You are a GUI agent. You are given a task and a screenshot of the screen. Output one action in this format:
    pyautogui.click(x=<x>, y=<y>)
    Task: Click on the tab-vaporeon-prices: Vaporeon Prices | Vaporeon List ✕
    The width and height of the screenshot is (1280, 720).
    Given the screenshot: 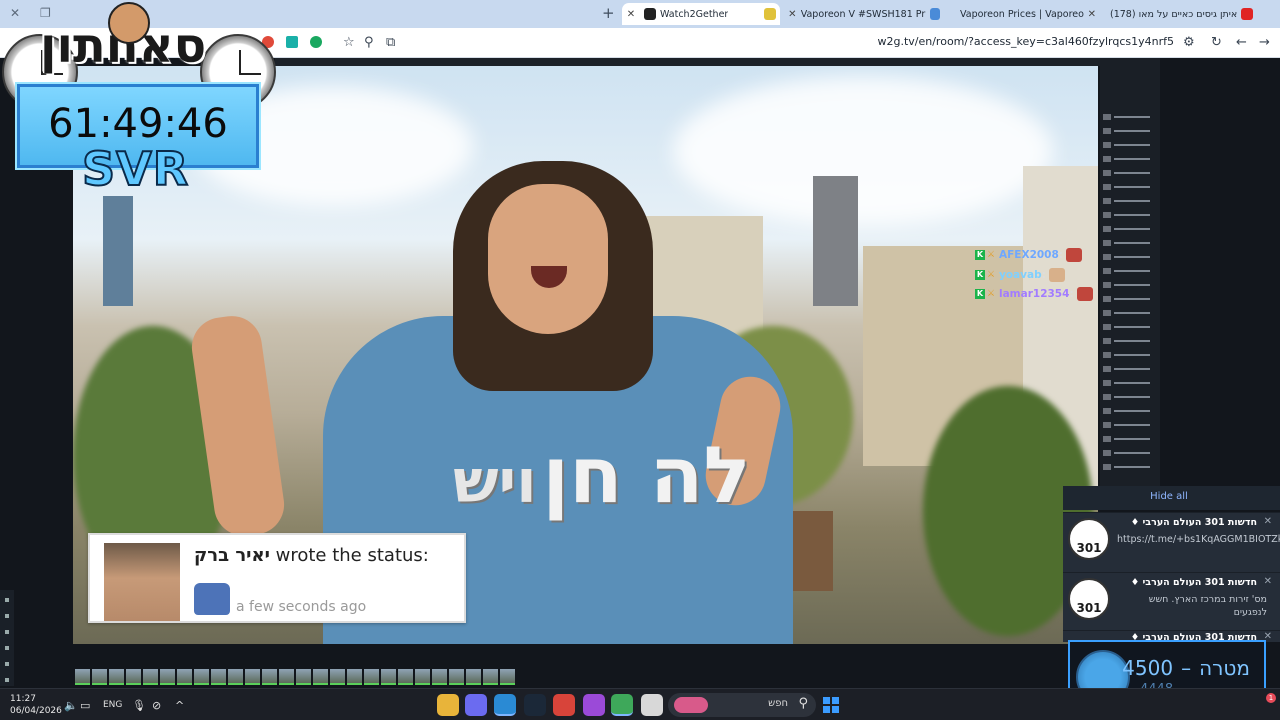 What is the action you would take?
    pyautogui.click(x=1024, y=14)
    